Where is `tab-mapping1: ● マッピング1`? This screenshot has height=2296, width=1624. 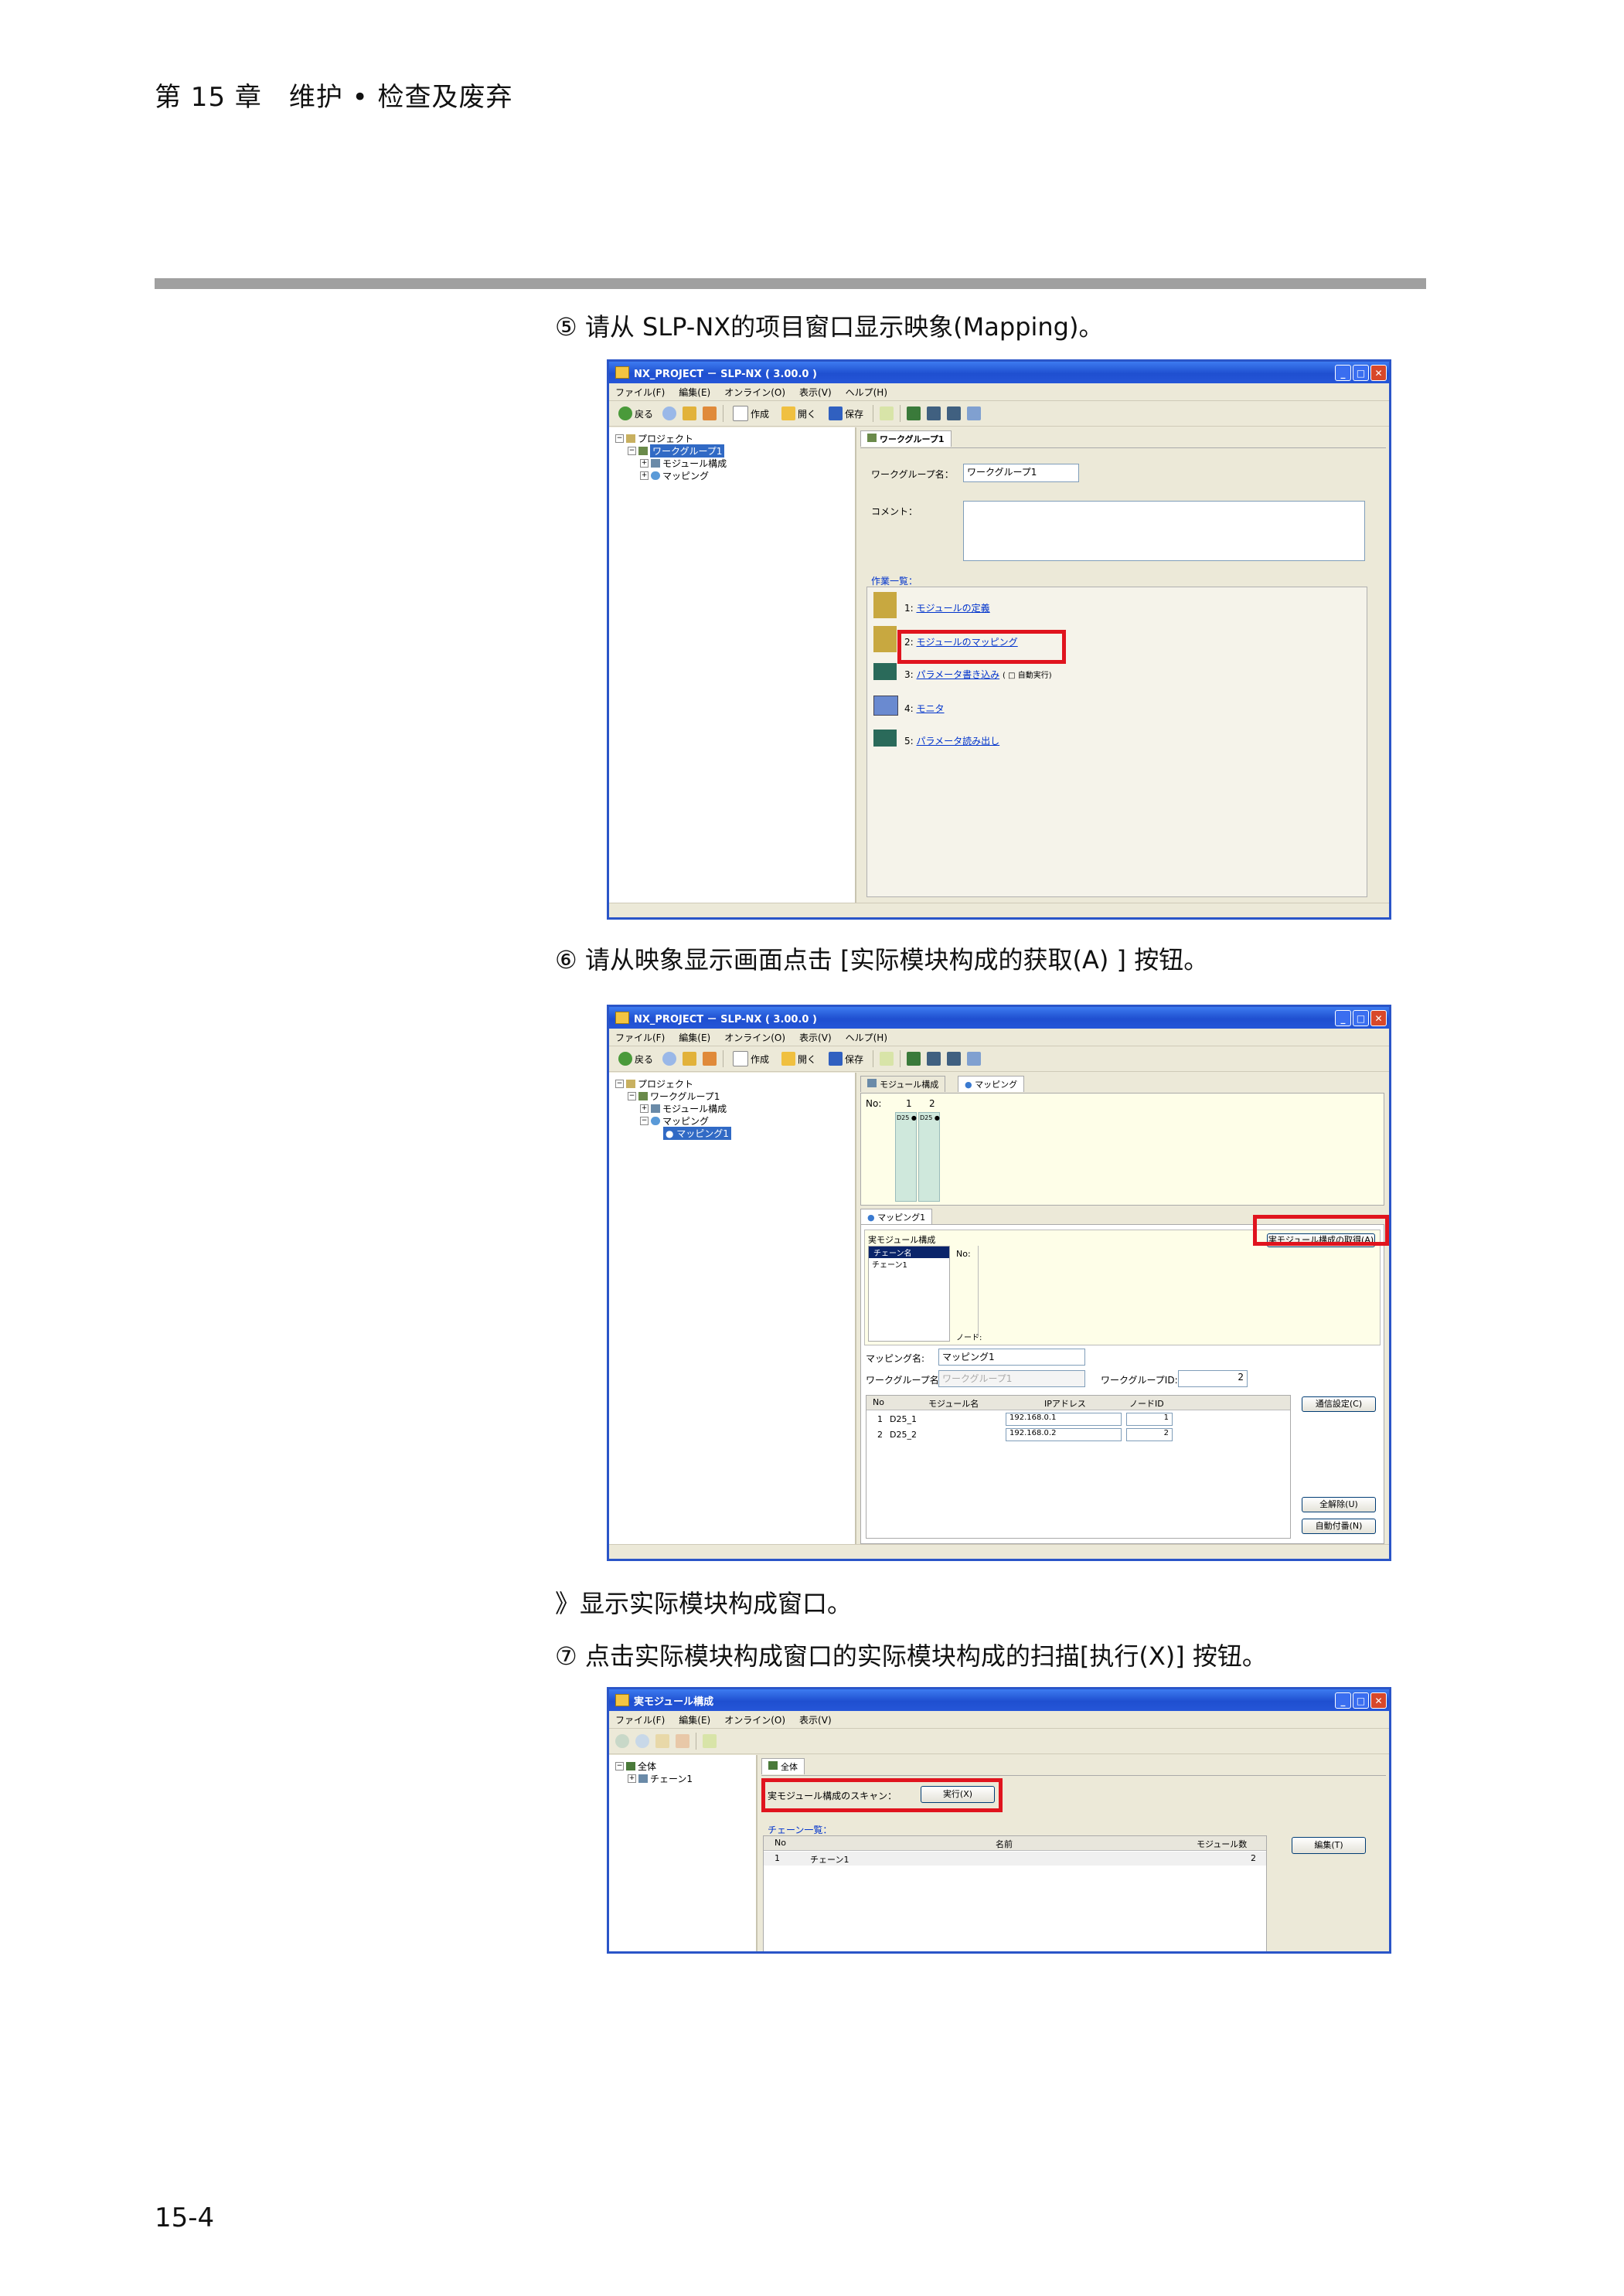
tab-mapping1: ● マッピング1 is located at coordinates (896, 1217).